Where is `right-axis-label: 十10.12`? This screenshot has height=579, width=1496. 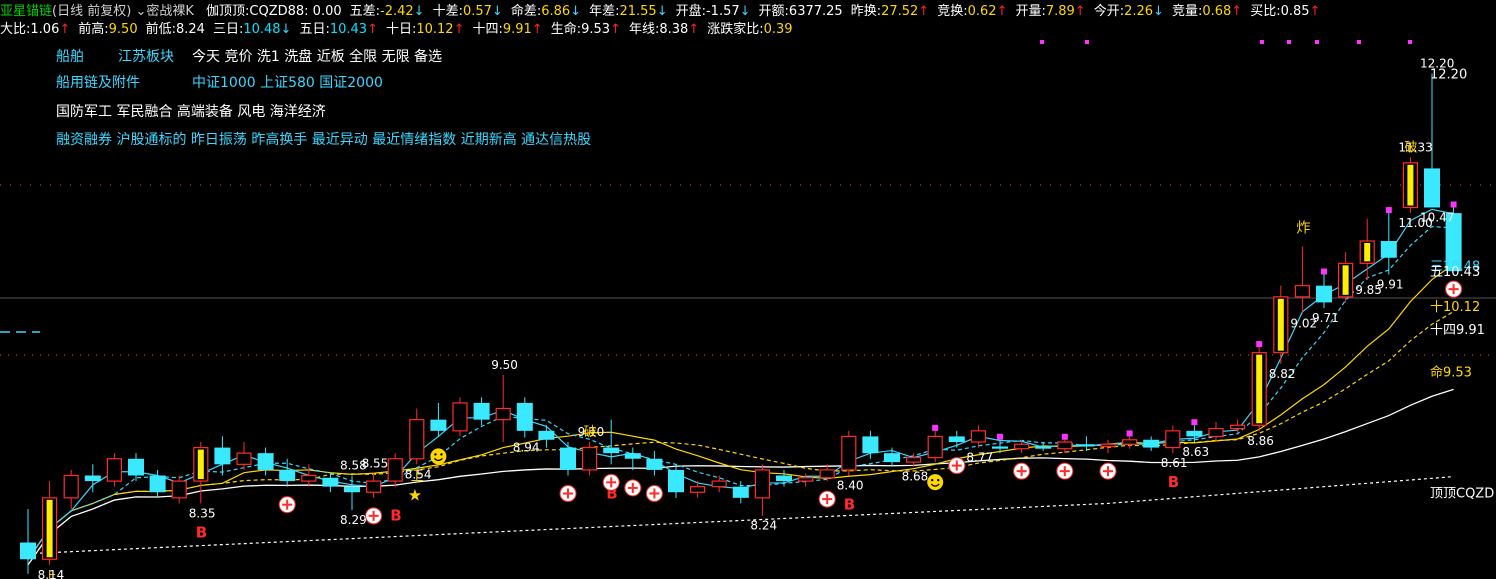
right-axis-label: 十10.12 is located at coordinates (1455, 307).